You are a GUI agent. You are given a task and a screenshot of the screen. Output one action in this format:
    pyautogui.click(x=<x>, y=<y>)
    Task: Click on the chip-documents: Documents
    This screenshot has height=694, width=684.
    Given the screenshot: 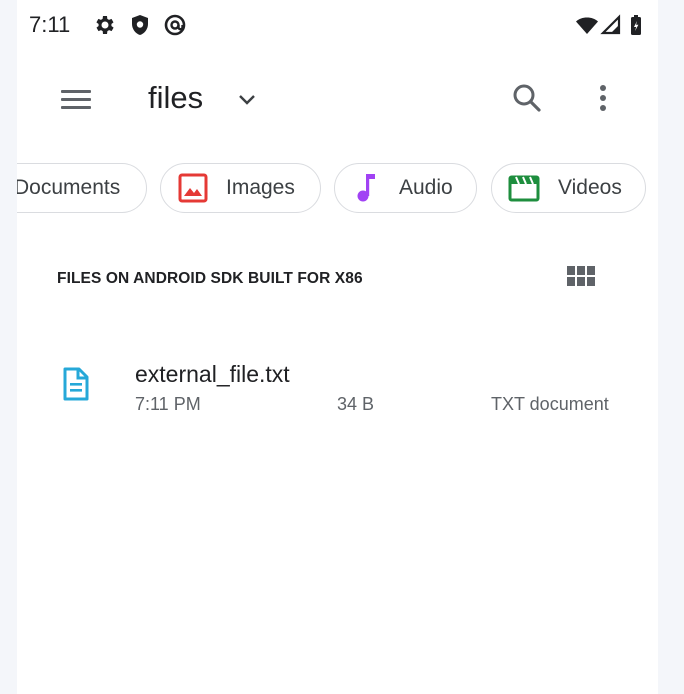 What is the action you would take?
    pyautogui.click(x=82, y=188)
    